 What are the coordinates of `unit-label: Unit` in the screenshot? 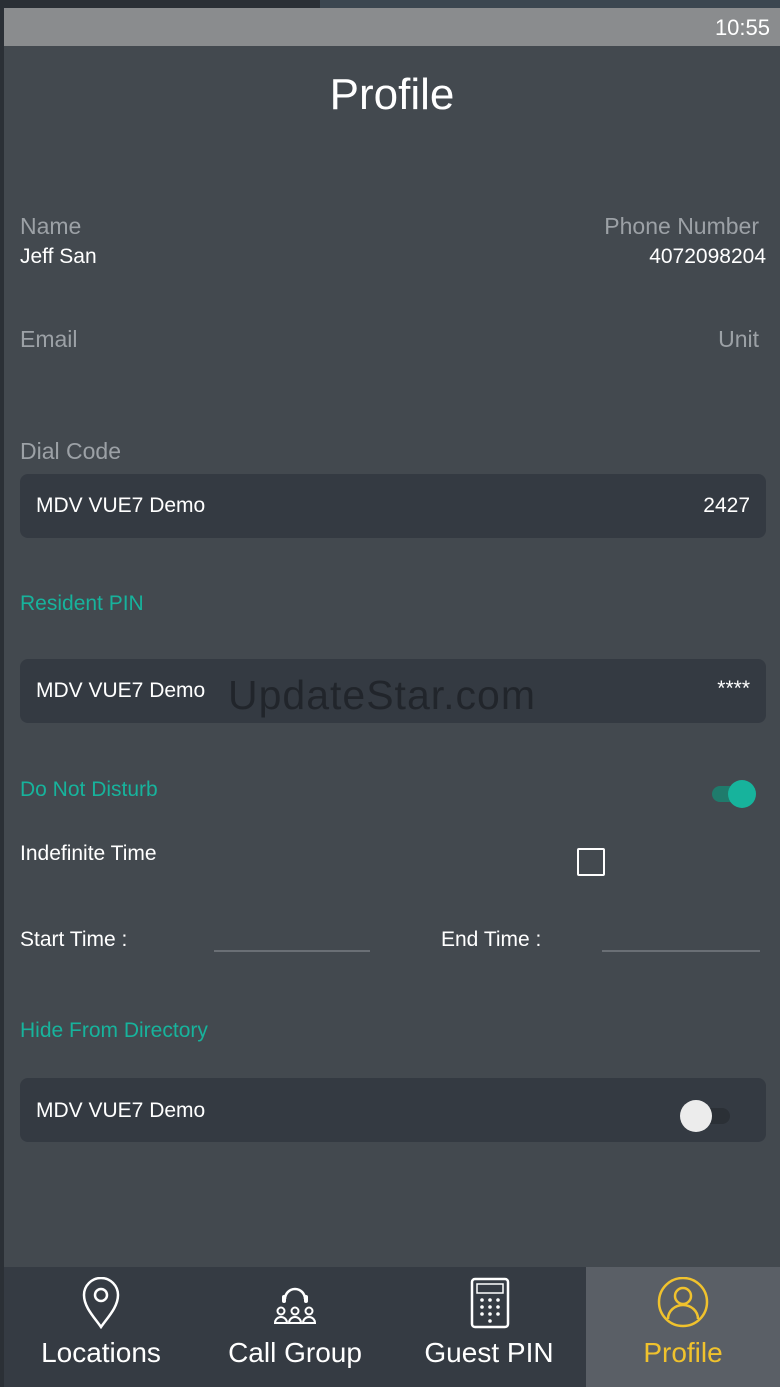 It's located at (738, 339).